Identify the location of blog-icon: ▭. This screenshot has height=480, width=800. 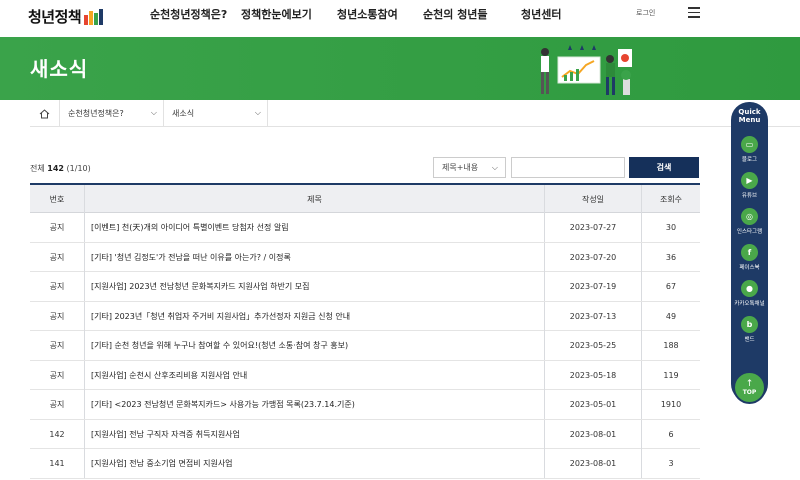
(749, 144).